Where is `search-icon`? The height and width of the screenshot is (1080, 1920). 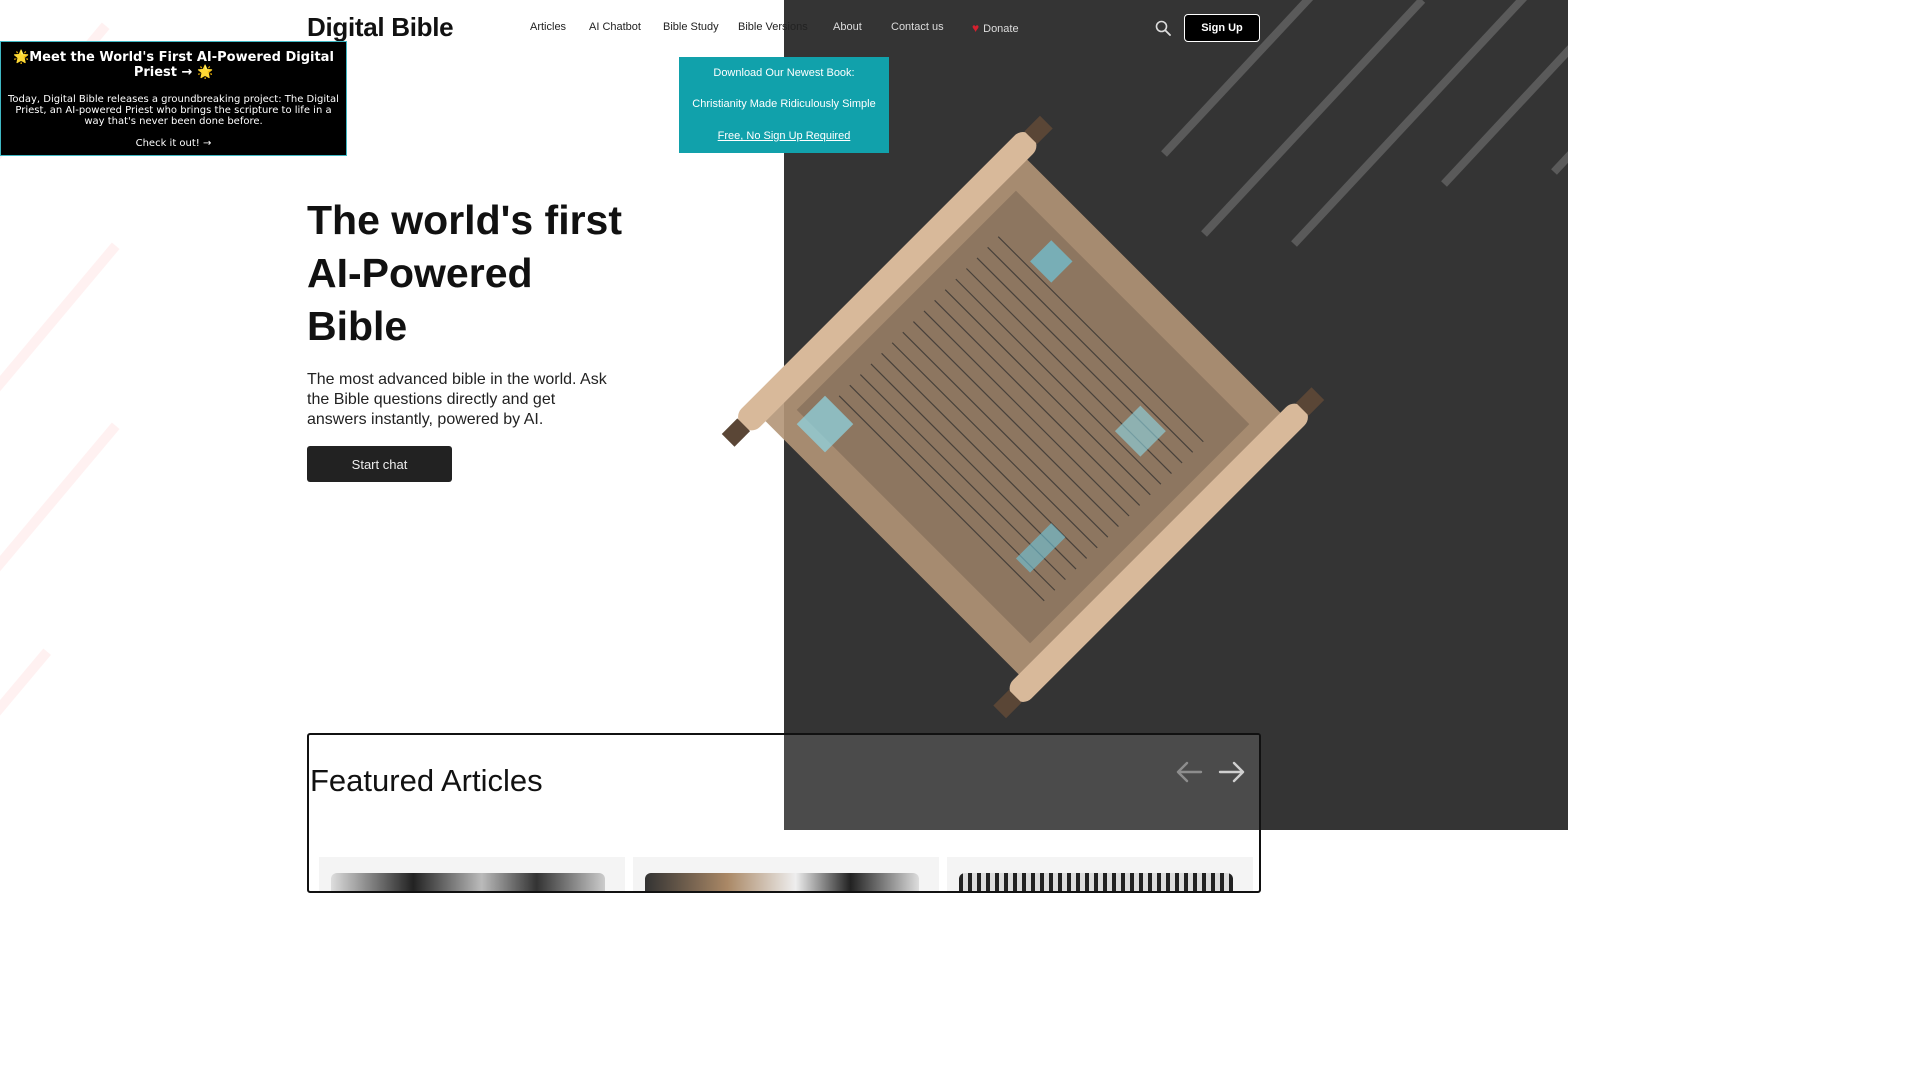
search-icon is located at coordinates (1163, 28).